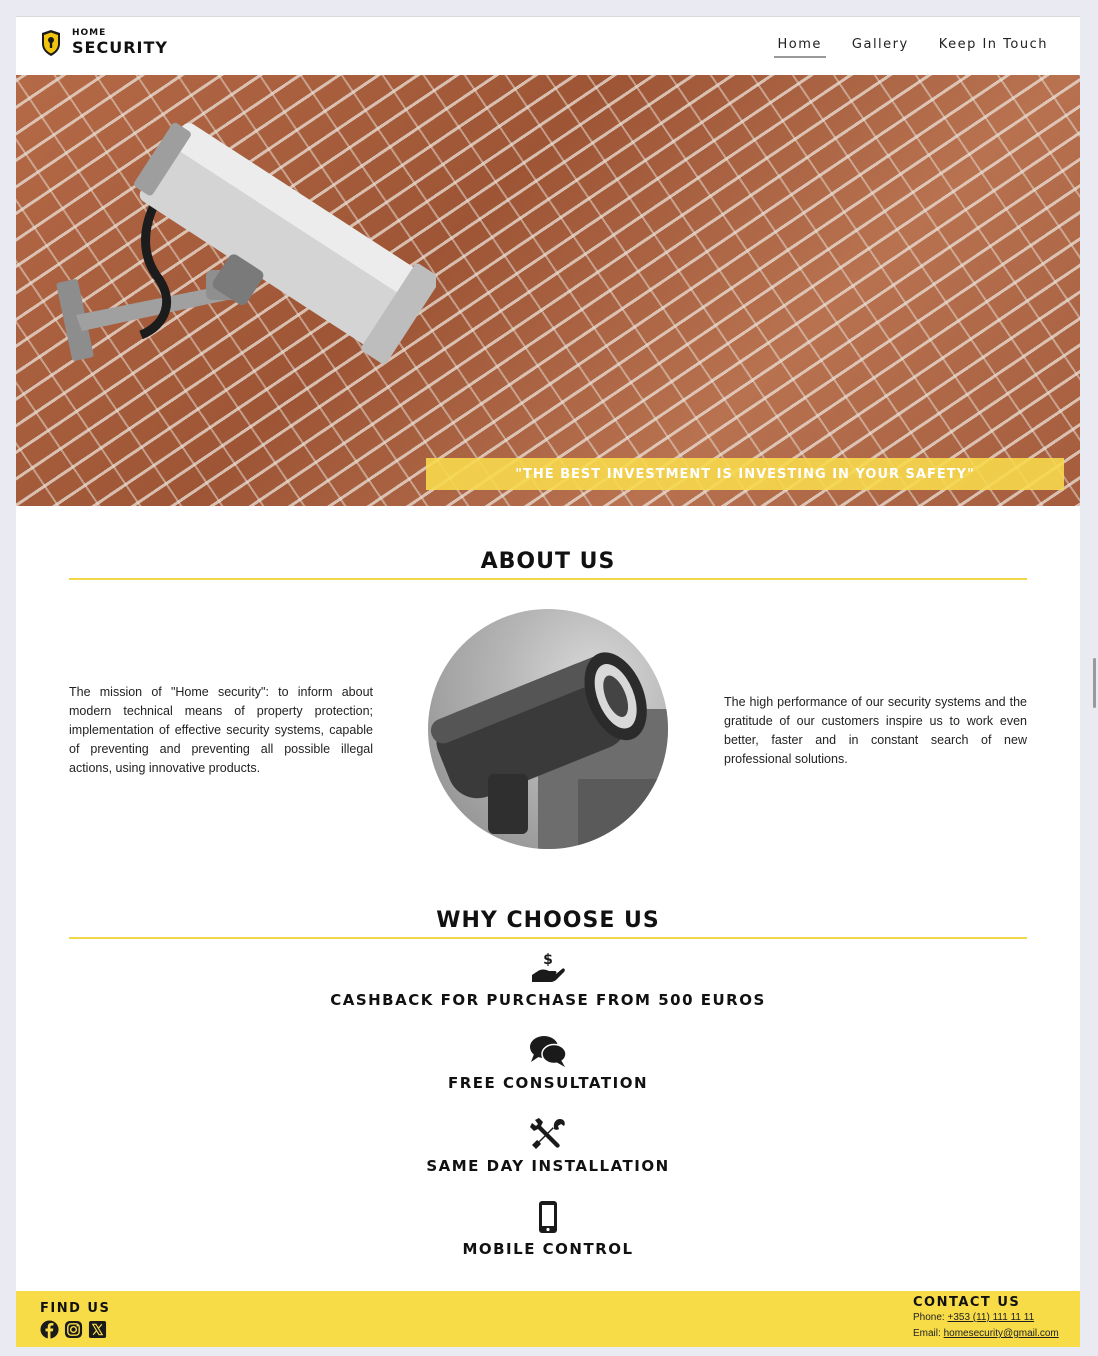 This screenshot has width=1098, height=1356. I want to click on social-links, so click(76, 1329).